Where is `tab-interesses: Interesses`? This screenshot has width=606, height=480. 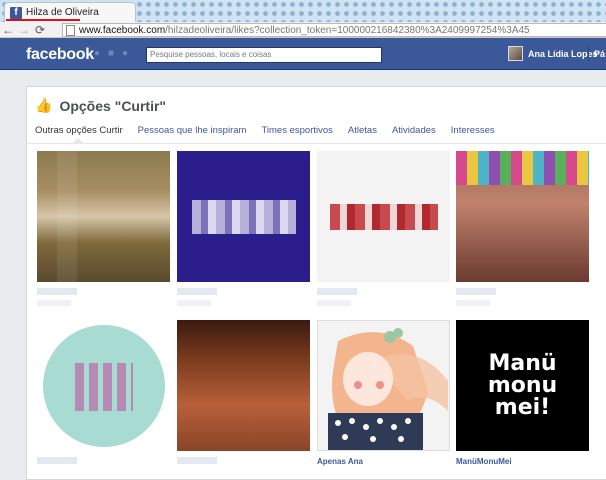 tab-interesses: Interesses is located at coordinates (473, 130).